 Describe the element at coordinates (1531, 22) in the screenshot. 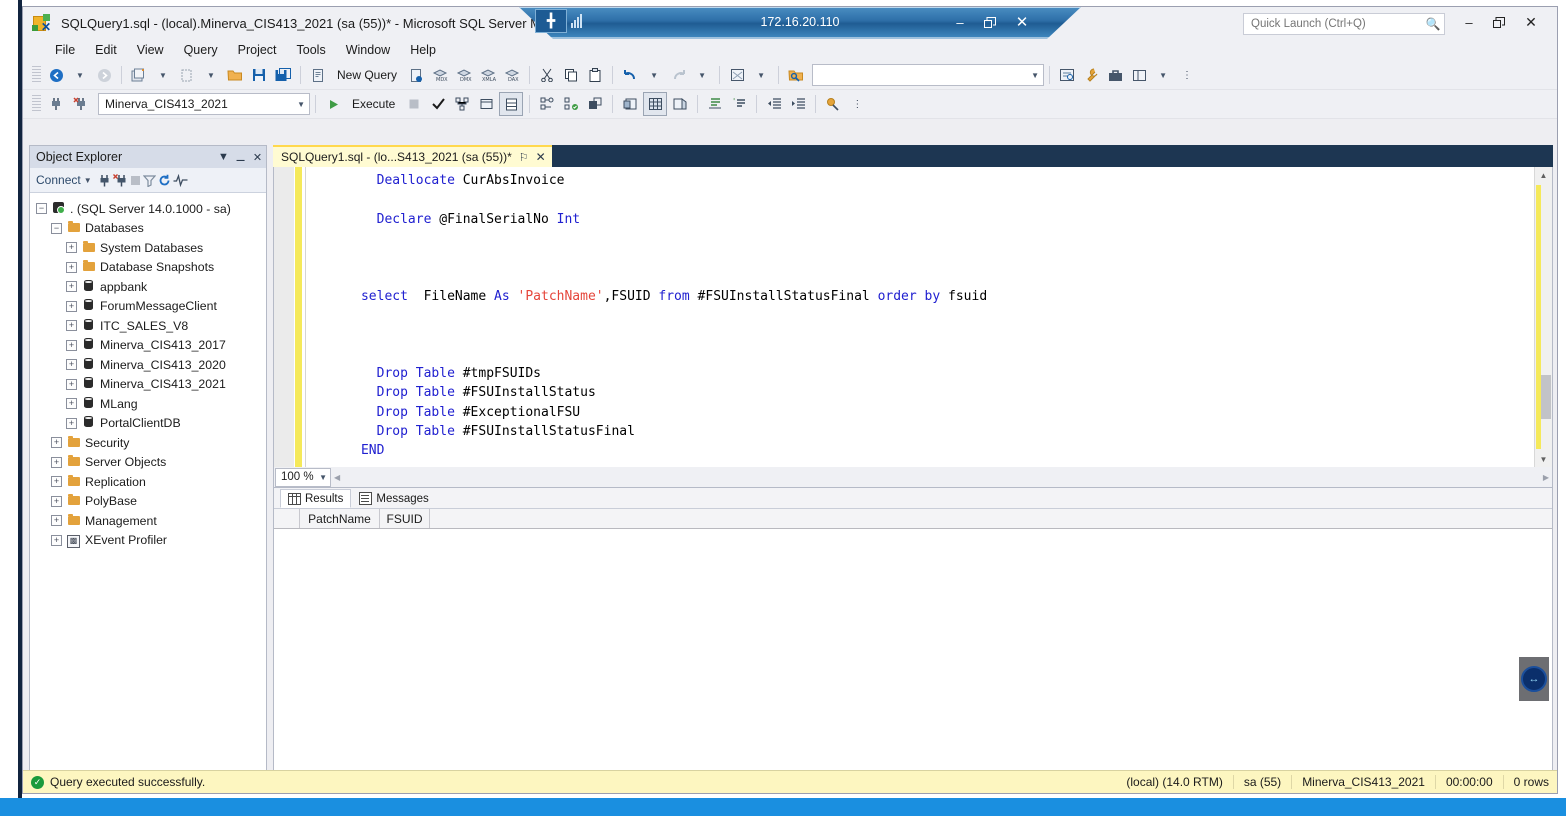

I see `window-close-button: ✕` at that location.